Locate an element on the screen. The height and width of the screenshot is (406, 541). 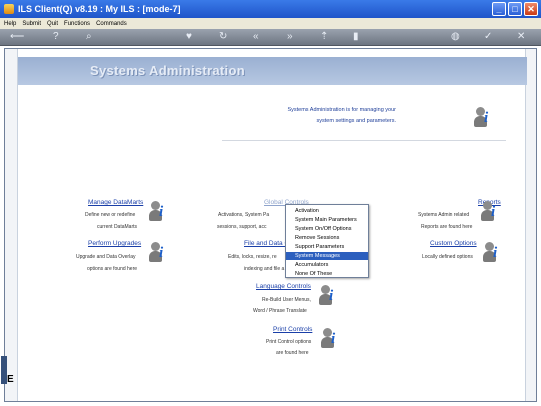
divider is located at coordinates (364, 140).